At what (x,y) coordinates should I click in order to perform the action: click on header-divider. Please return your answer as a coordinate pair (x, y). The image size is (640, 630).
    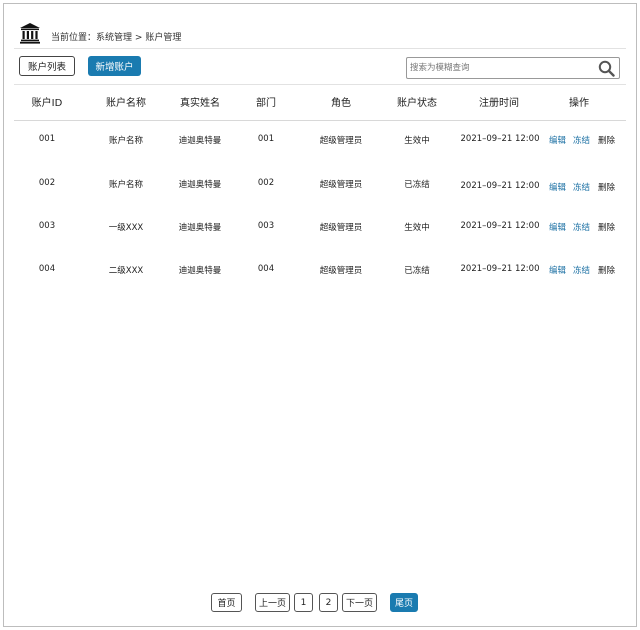
    Looking at the image, I should click on (320, 48).